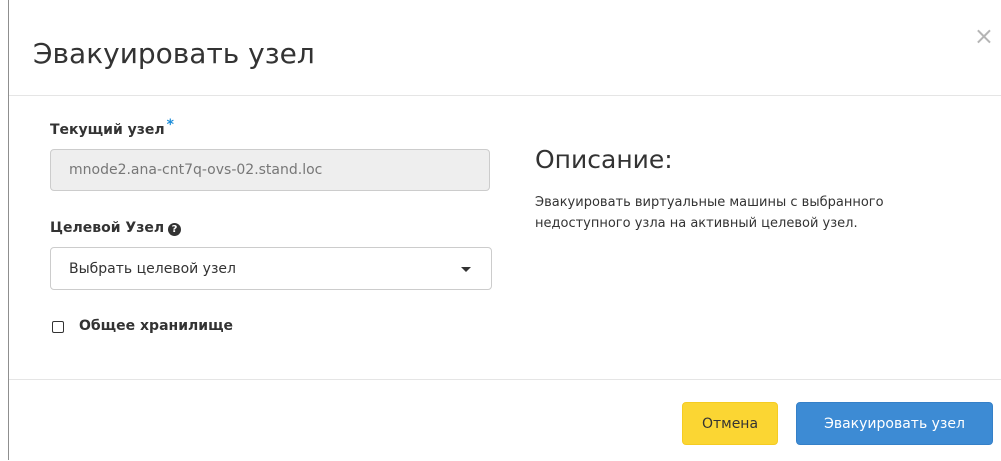  I want to click on cancel-button: Отмена, so click(730, 423).